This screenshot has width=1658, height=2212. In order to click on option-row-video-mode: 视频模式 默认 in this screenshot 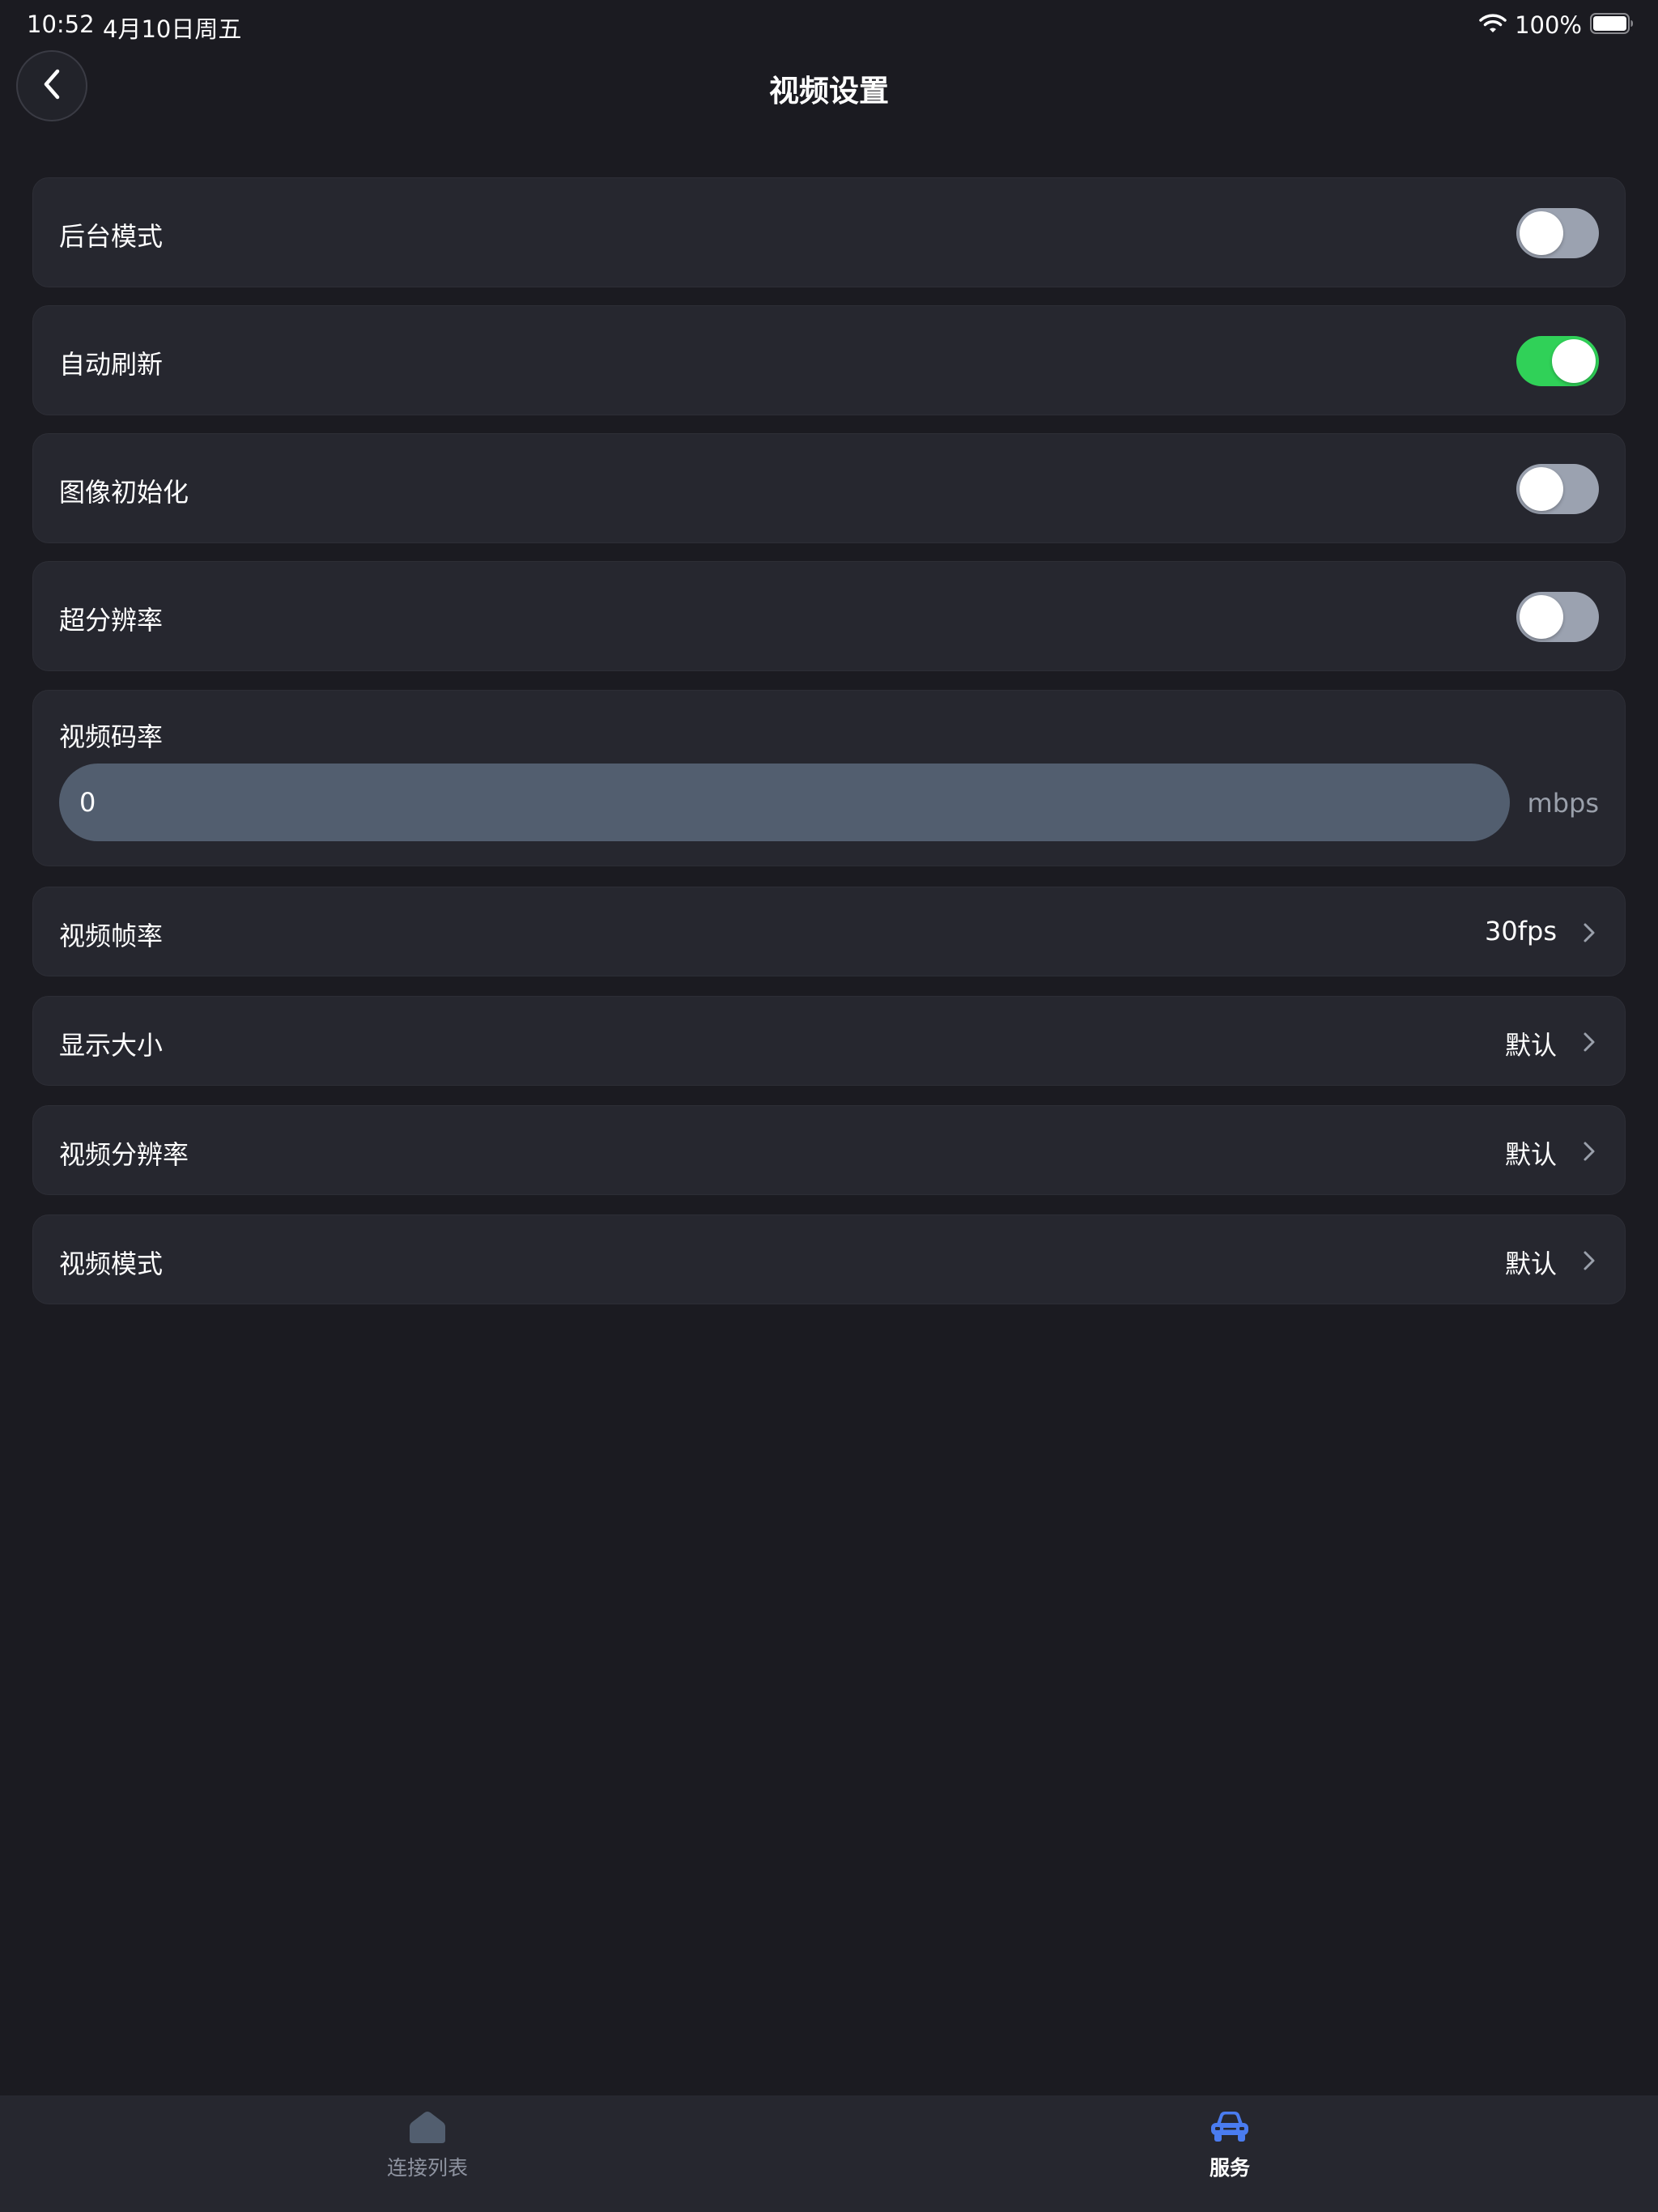, I will do `click(829, 1259)`.